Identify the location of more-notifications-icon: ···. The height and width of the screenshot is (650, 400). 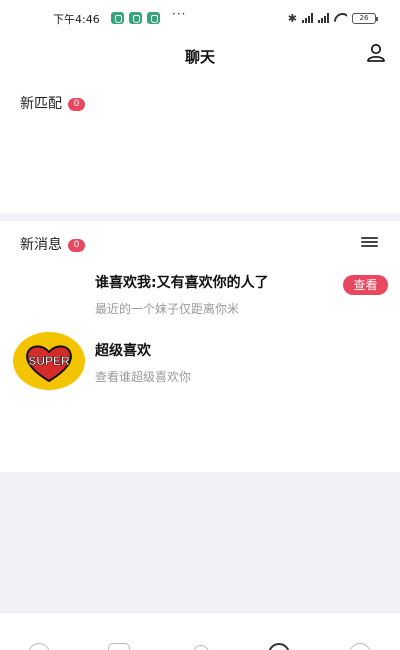
(179, 14).